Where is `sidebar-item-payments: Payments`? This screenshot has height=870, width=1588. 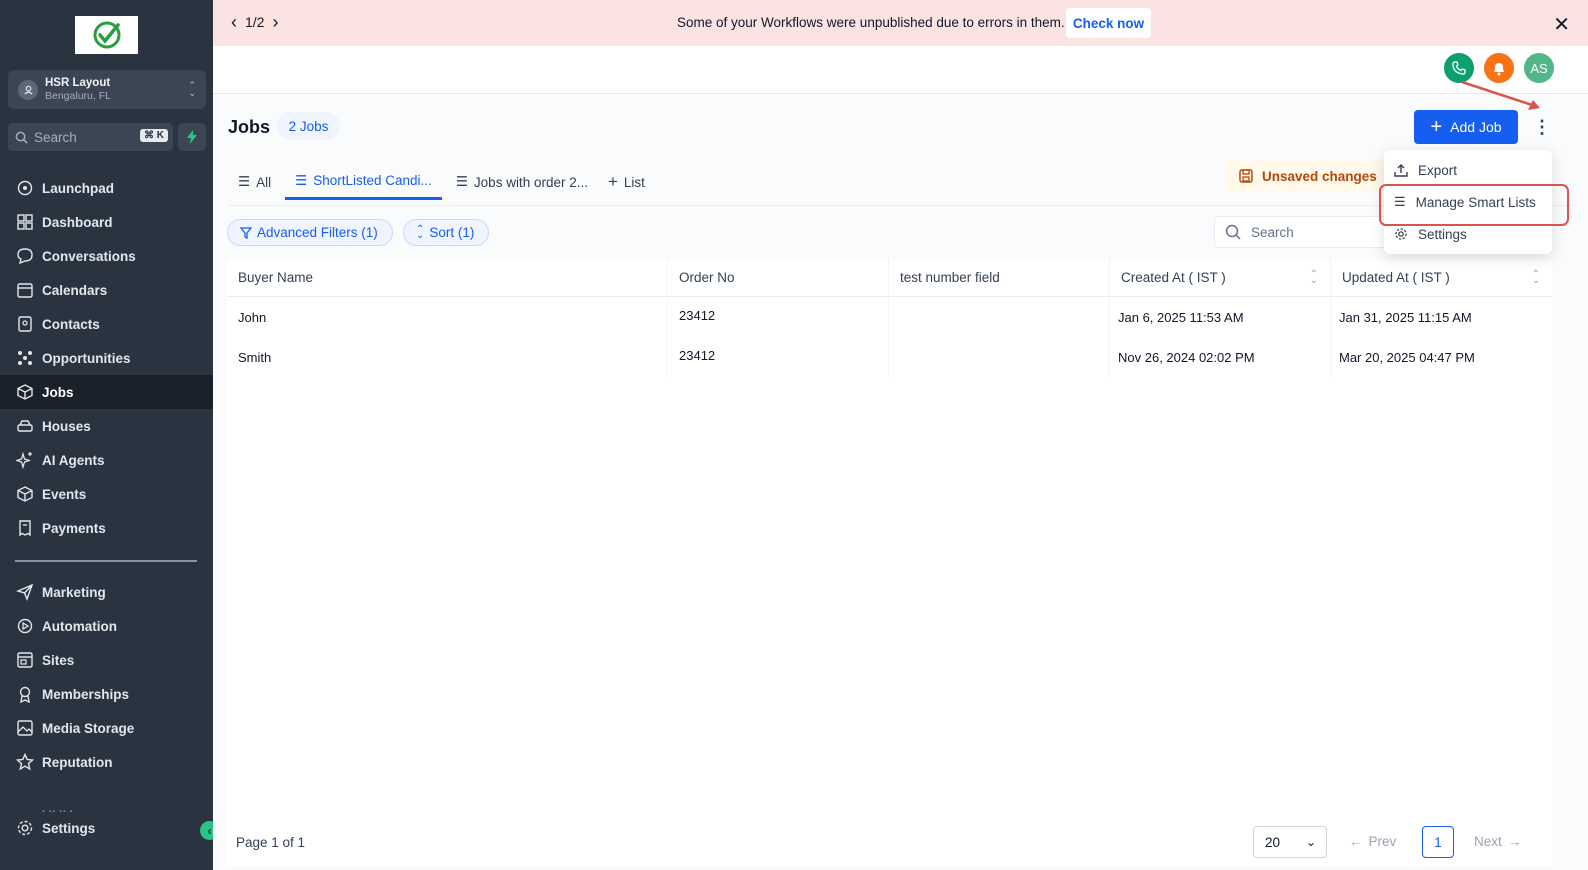
sidebar-item-payments: Payments is located at coordinates (106, 528).